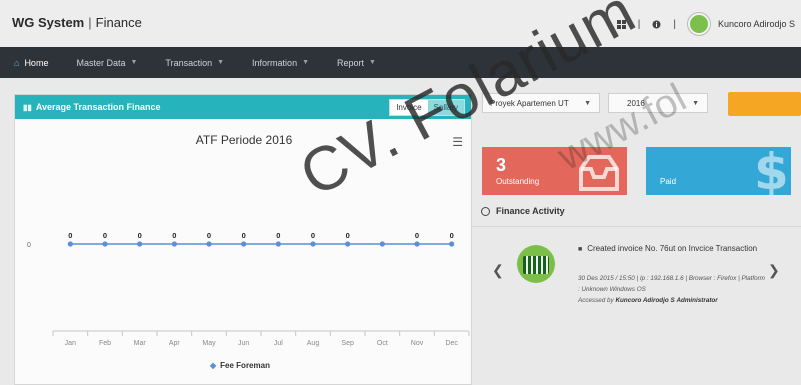 This screenshot has height=385, width=801. What do you see at coordinates (98, 107) in the screenshot?
I see `panel-title-text: Average Transaction Finance` at bounding box center [98, 107].